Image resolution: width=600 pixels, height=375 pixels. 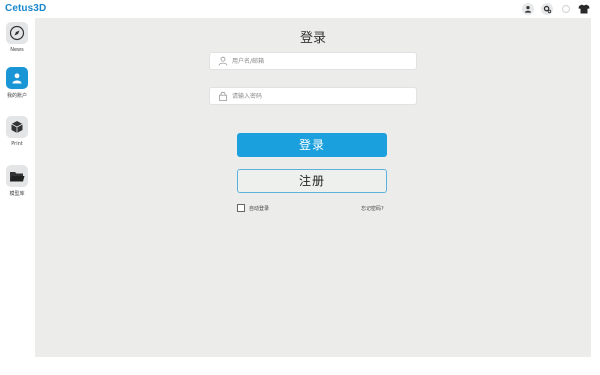 I want to click on top-bar: Cetus3D, so click(x=300, y=9).